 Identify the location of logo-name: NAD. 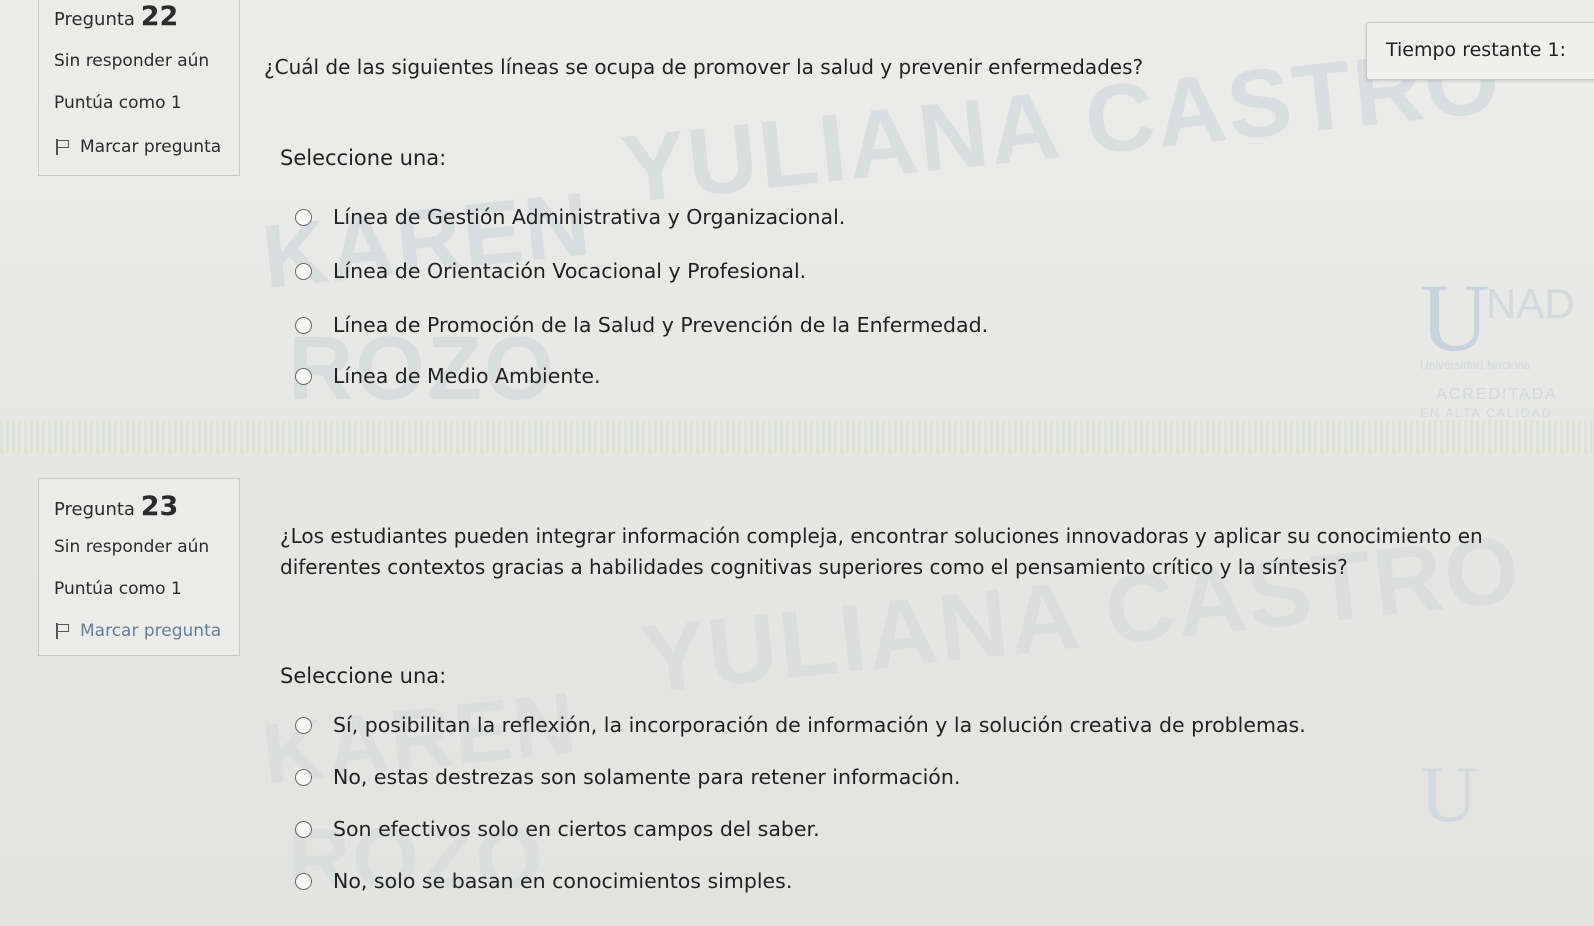
(1530, 303).